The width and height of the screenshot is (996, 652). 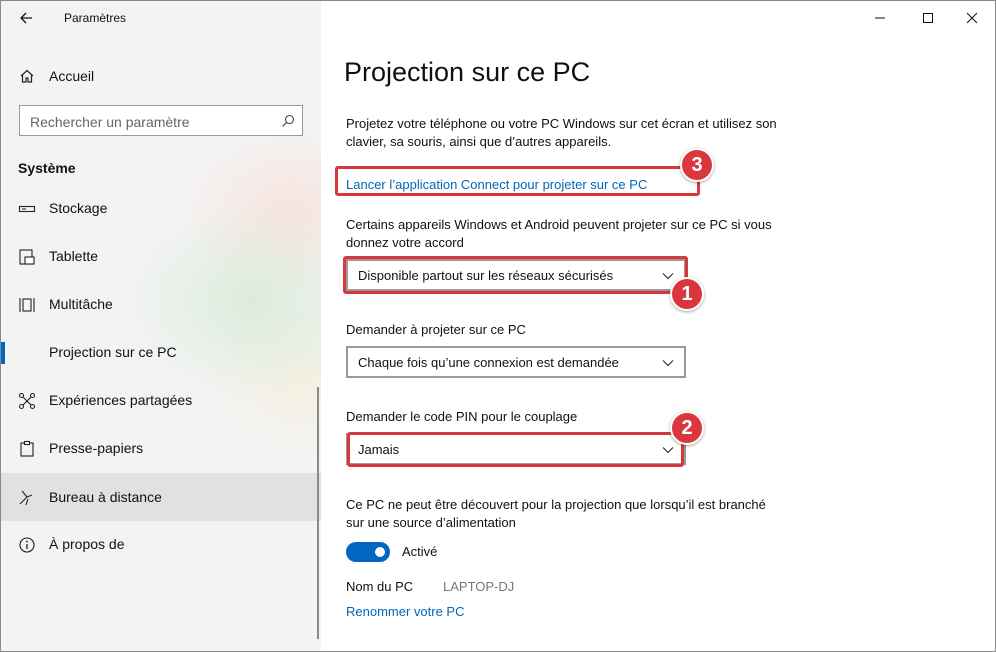 What do you see at coordinates (161, 449) in the screenshot?
I see `sidebar-item-clipboard: Presse-papiers` at bounding box center [161, 449].